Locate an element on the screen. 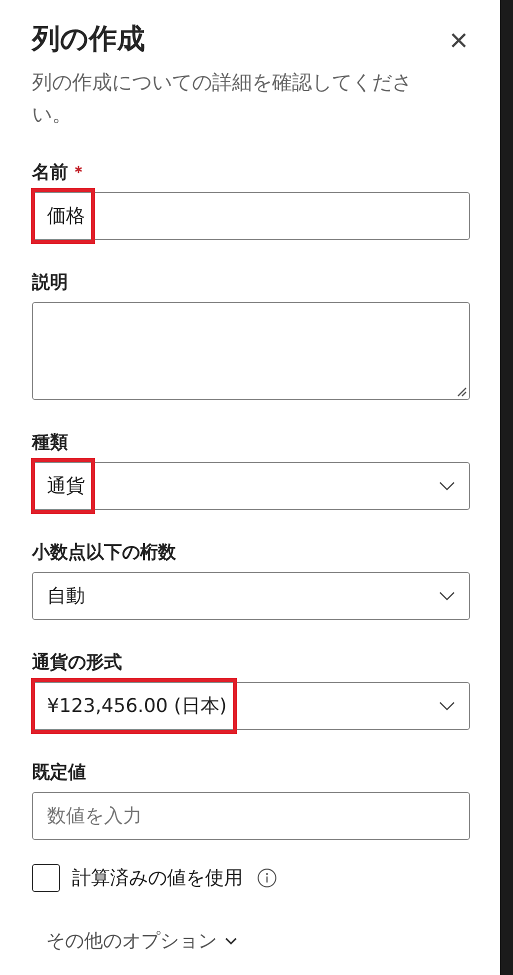 The image size is (513, 975). panel-description: 列の作成についての詳細を確認してください。 is located at coordinates (222, 98).